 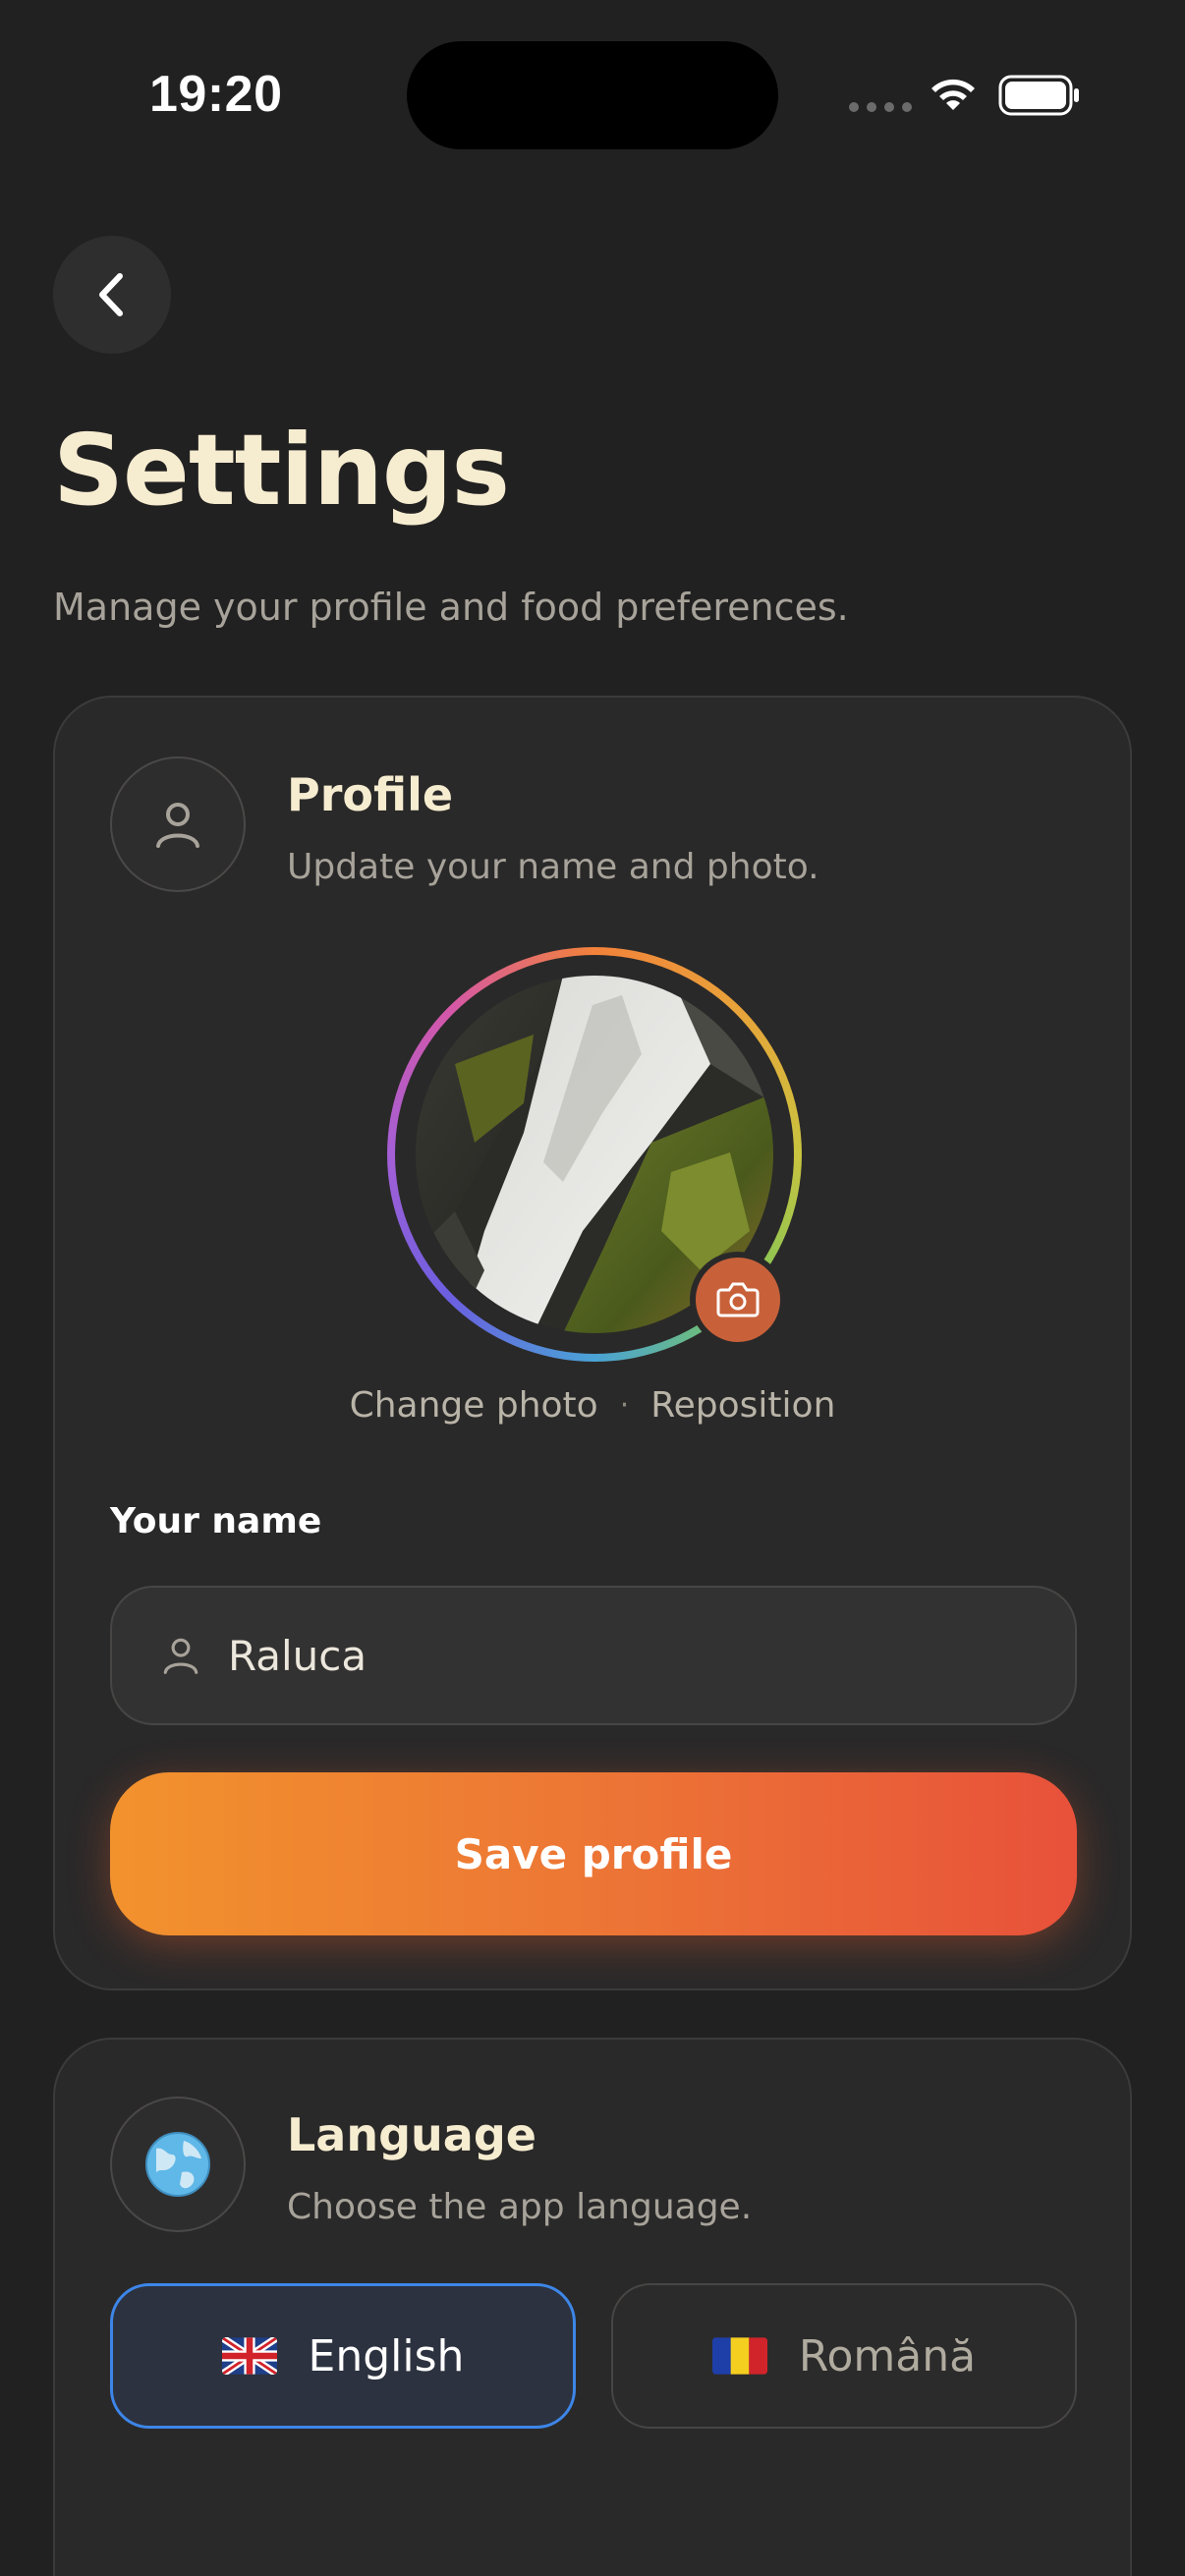 I want to click on name-field-label: Your name, so click(x=216, y=1521).